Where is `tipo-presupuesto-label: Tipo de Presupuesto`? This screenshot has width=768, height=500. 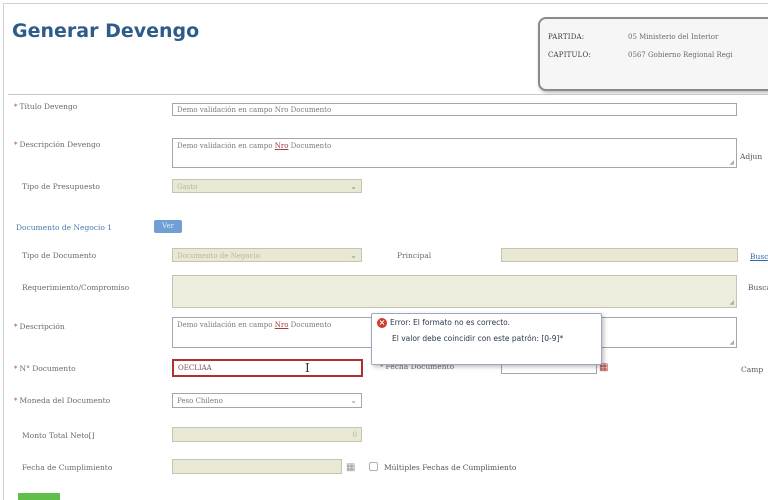
tipo-presupuesto-label: Tipo de Presupuesto is located at coordinates (61, 186).